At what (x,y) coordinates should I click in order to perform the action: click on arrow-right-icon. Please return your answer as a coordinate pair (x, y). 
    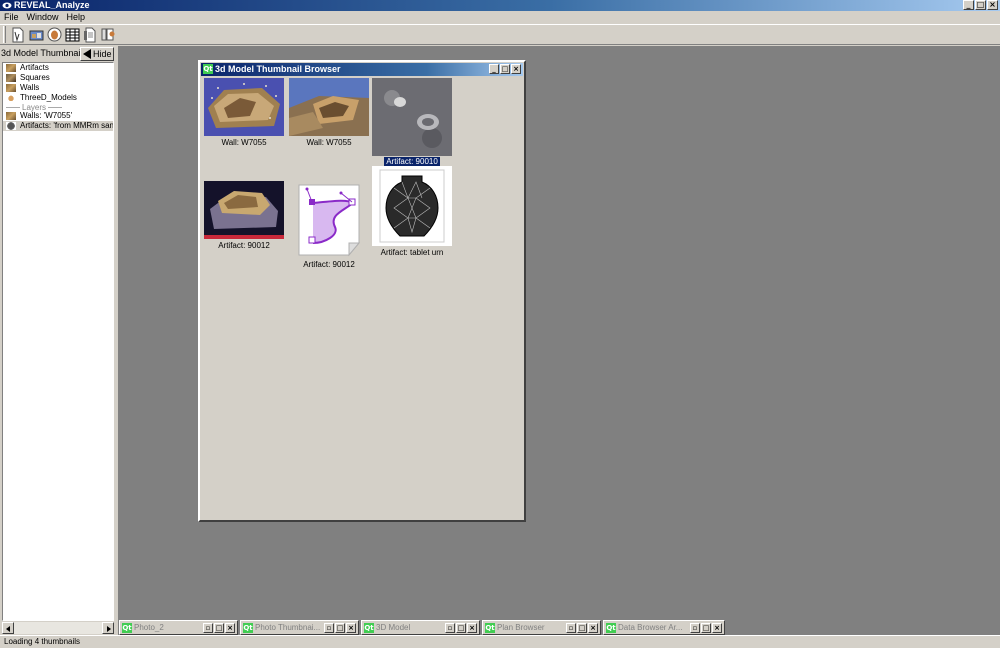
    Looking at the image, I should click on (109, 629).